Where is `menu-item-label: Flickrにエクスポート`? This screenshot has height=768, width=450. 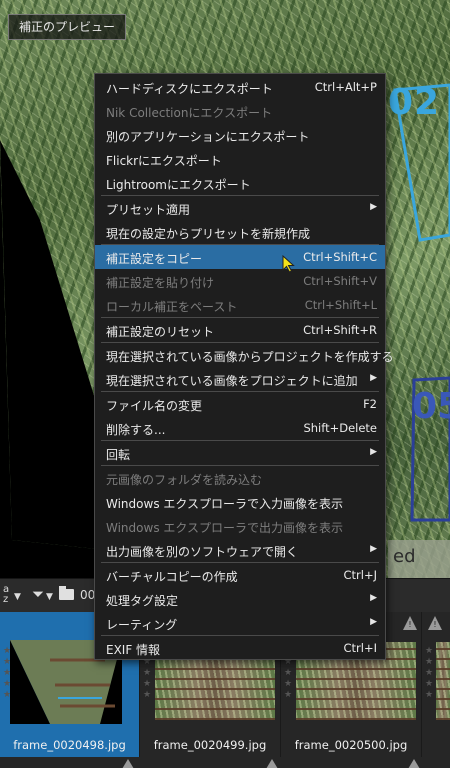 menu-item-label: Flickrにエクスポート is located at coordinates (164, 161).